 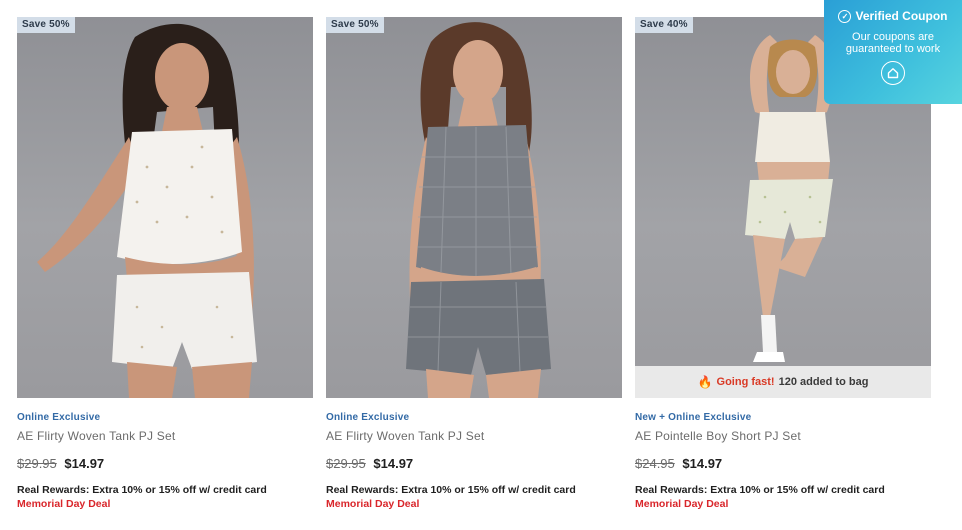 I want to click on discount-badge: Save 40%, so click(x=664, y=25).